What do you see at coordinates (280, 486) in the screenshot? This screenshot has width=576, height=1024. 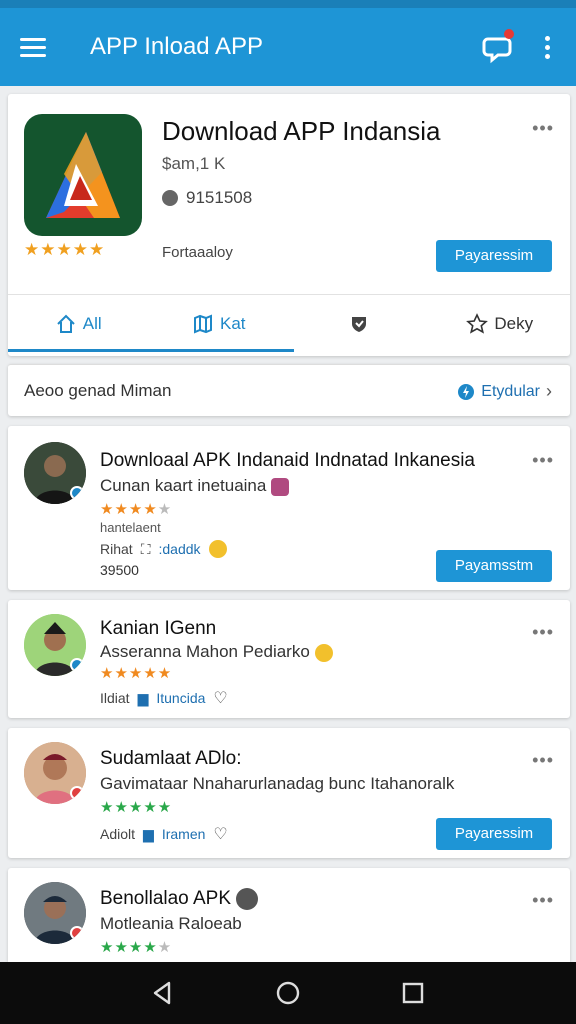 I see `bag-emoji-icon` at bounding box center [280, 486].